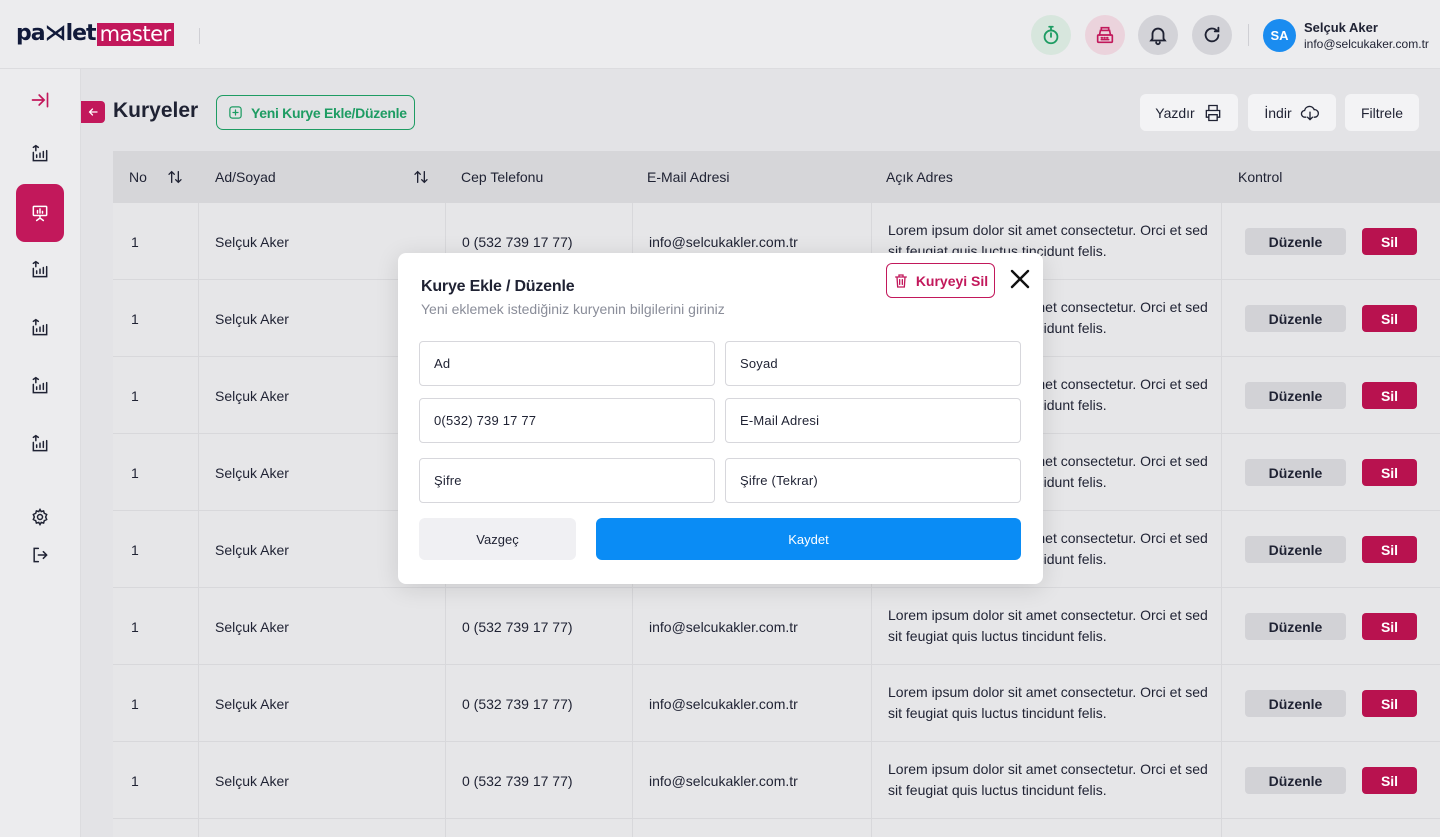 This screenshot has height=837, width=1440. What do you see at coordinates (567, 363) in the screenshot?
I see `first-name-field: Ad` at bounding box center [567, 363].